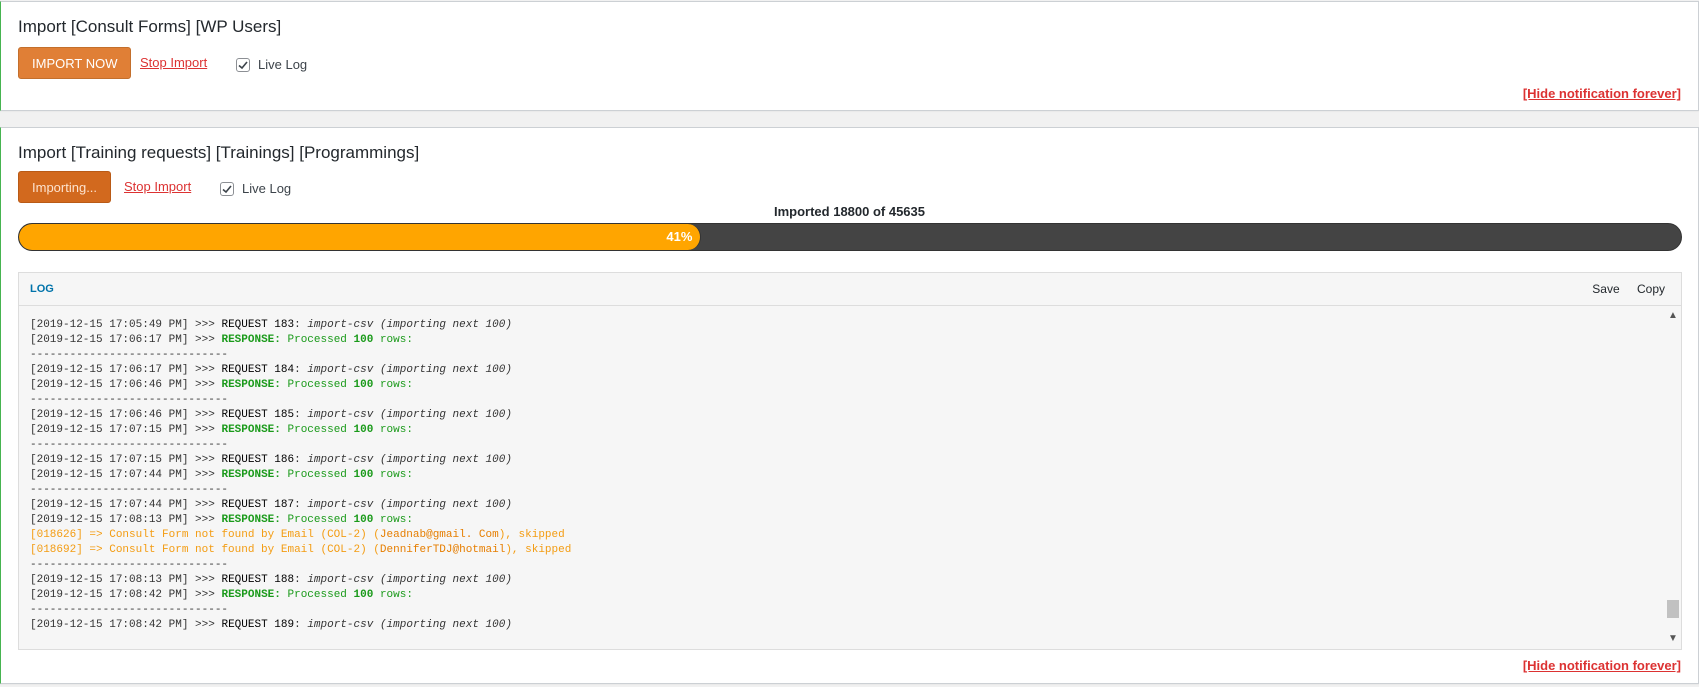  Describe the element at coordinates (1605, 289) in the screenshot. I see `save-log-button: Save` at that location.